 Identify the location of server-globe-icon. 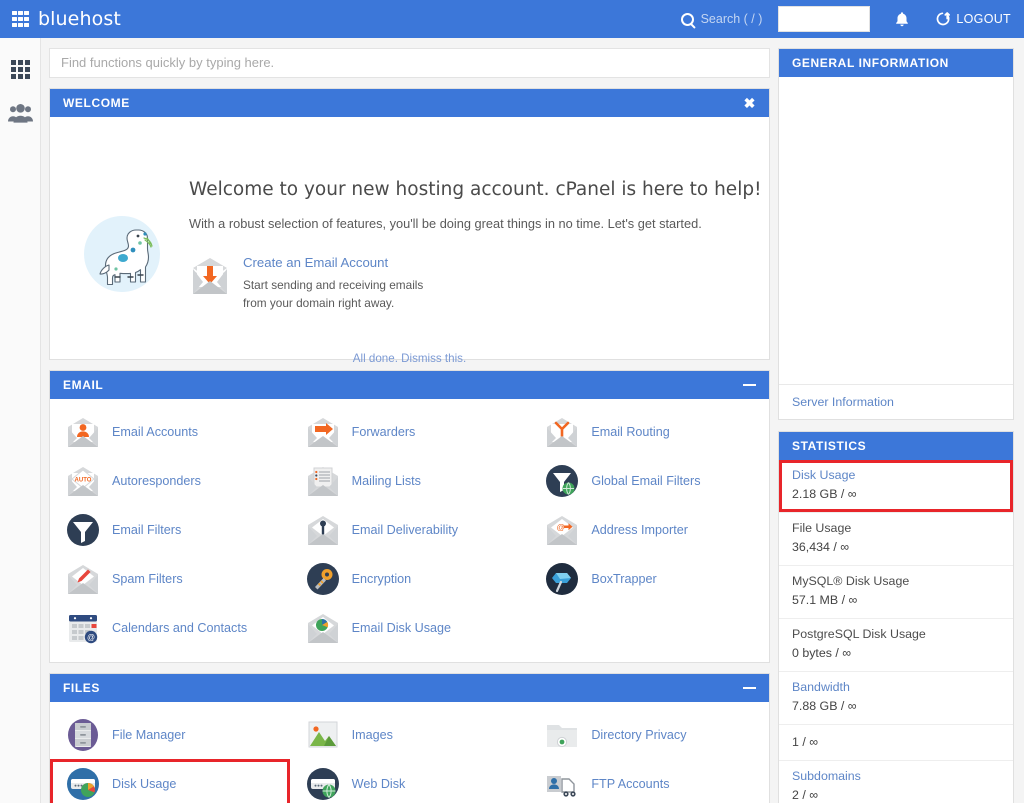
(322, 783).